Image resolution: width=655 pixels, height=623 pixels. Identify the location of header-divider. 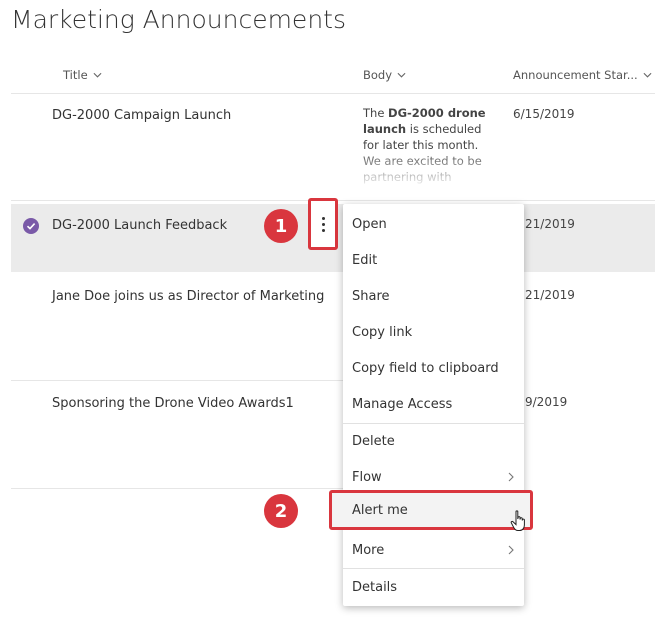
(333, 93).